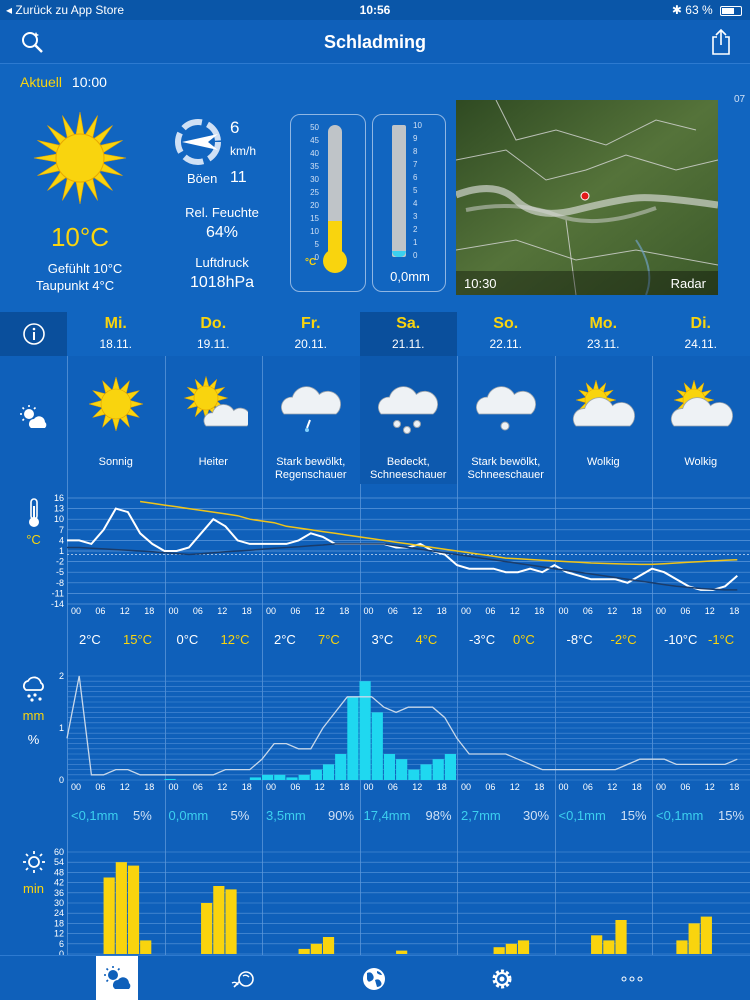  What do you see at coordinates (701, 334) in the screenshot?
I see `day-header-6: Di. 24.11.` at bounding box center [701, 334].